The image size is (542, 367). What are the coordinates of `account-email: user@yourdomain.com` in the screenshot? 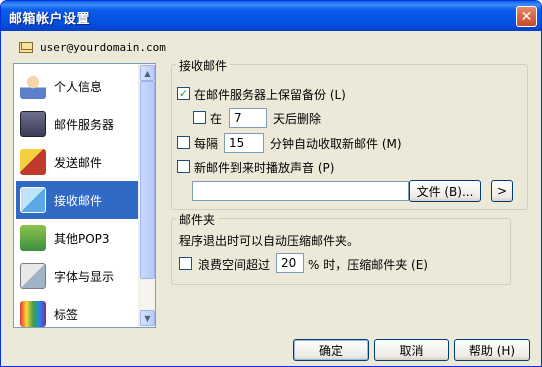 It's located at (103, 47).